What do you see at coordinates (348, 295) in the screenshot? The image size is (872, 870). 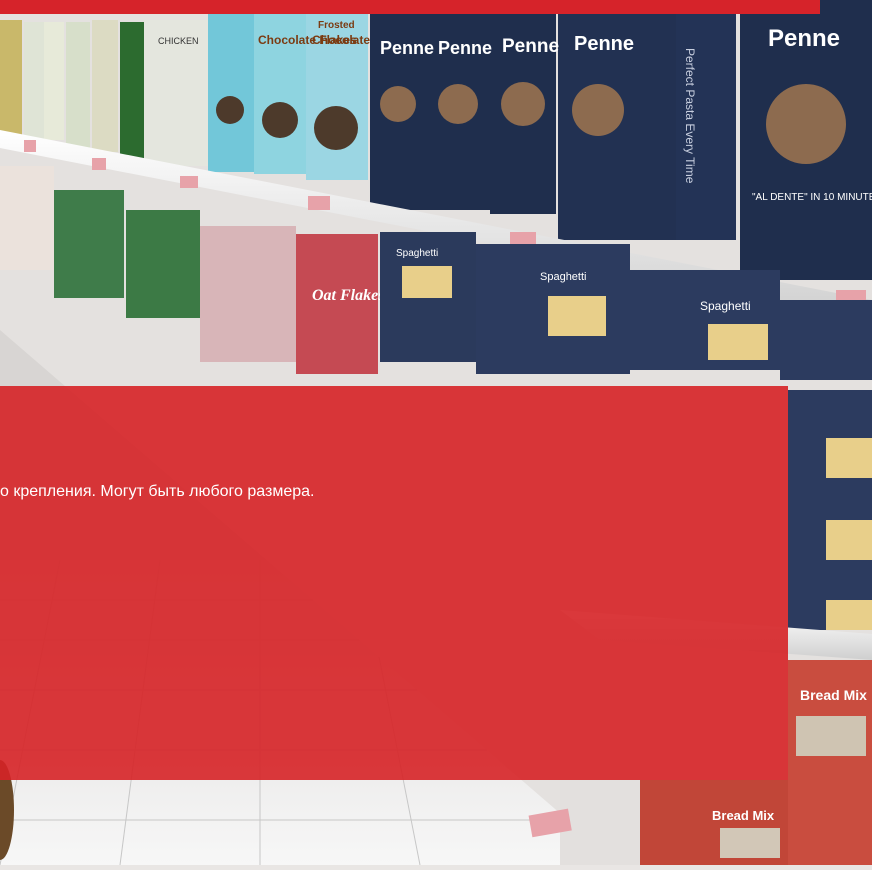 I see `svg-text: Oat Flakes` at bounding box center [348, 295].